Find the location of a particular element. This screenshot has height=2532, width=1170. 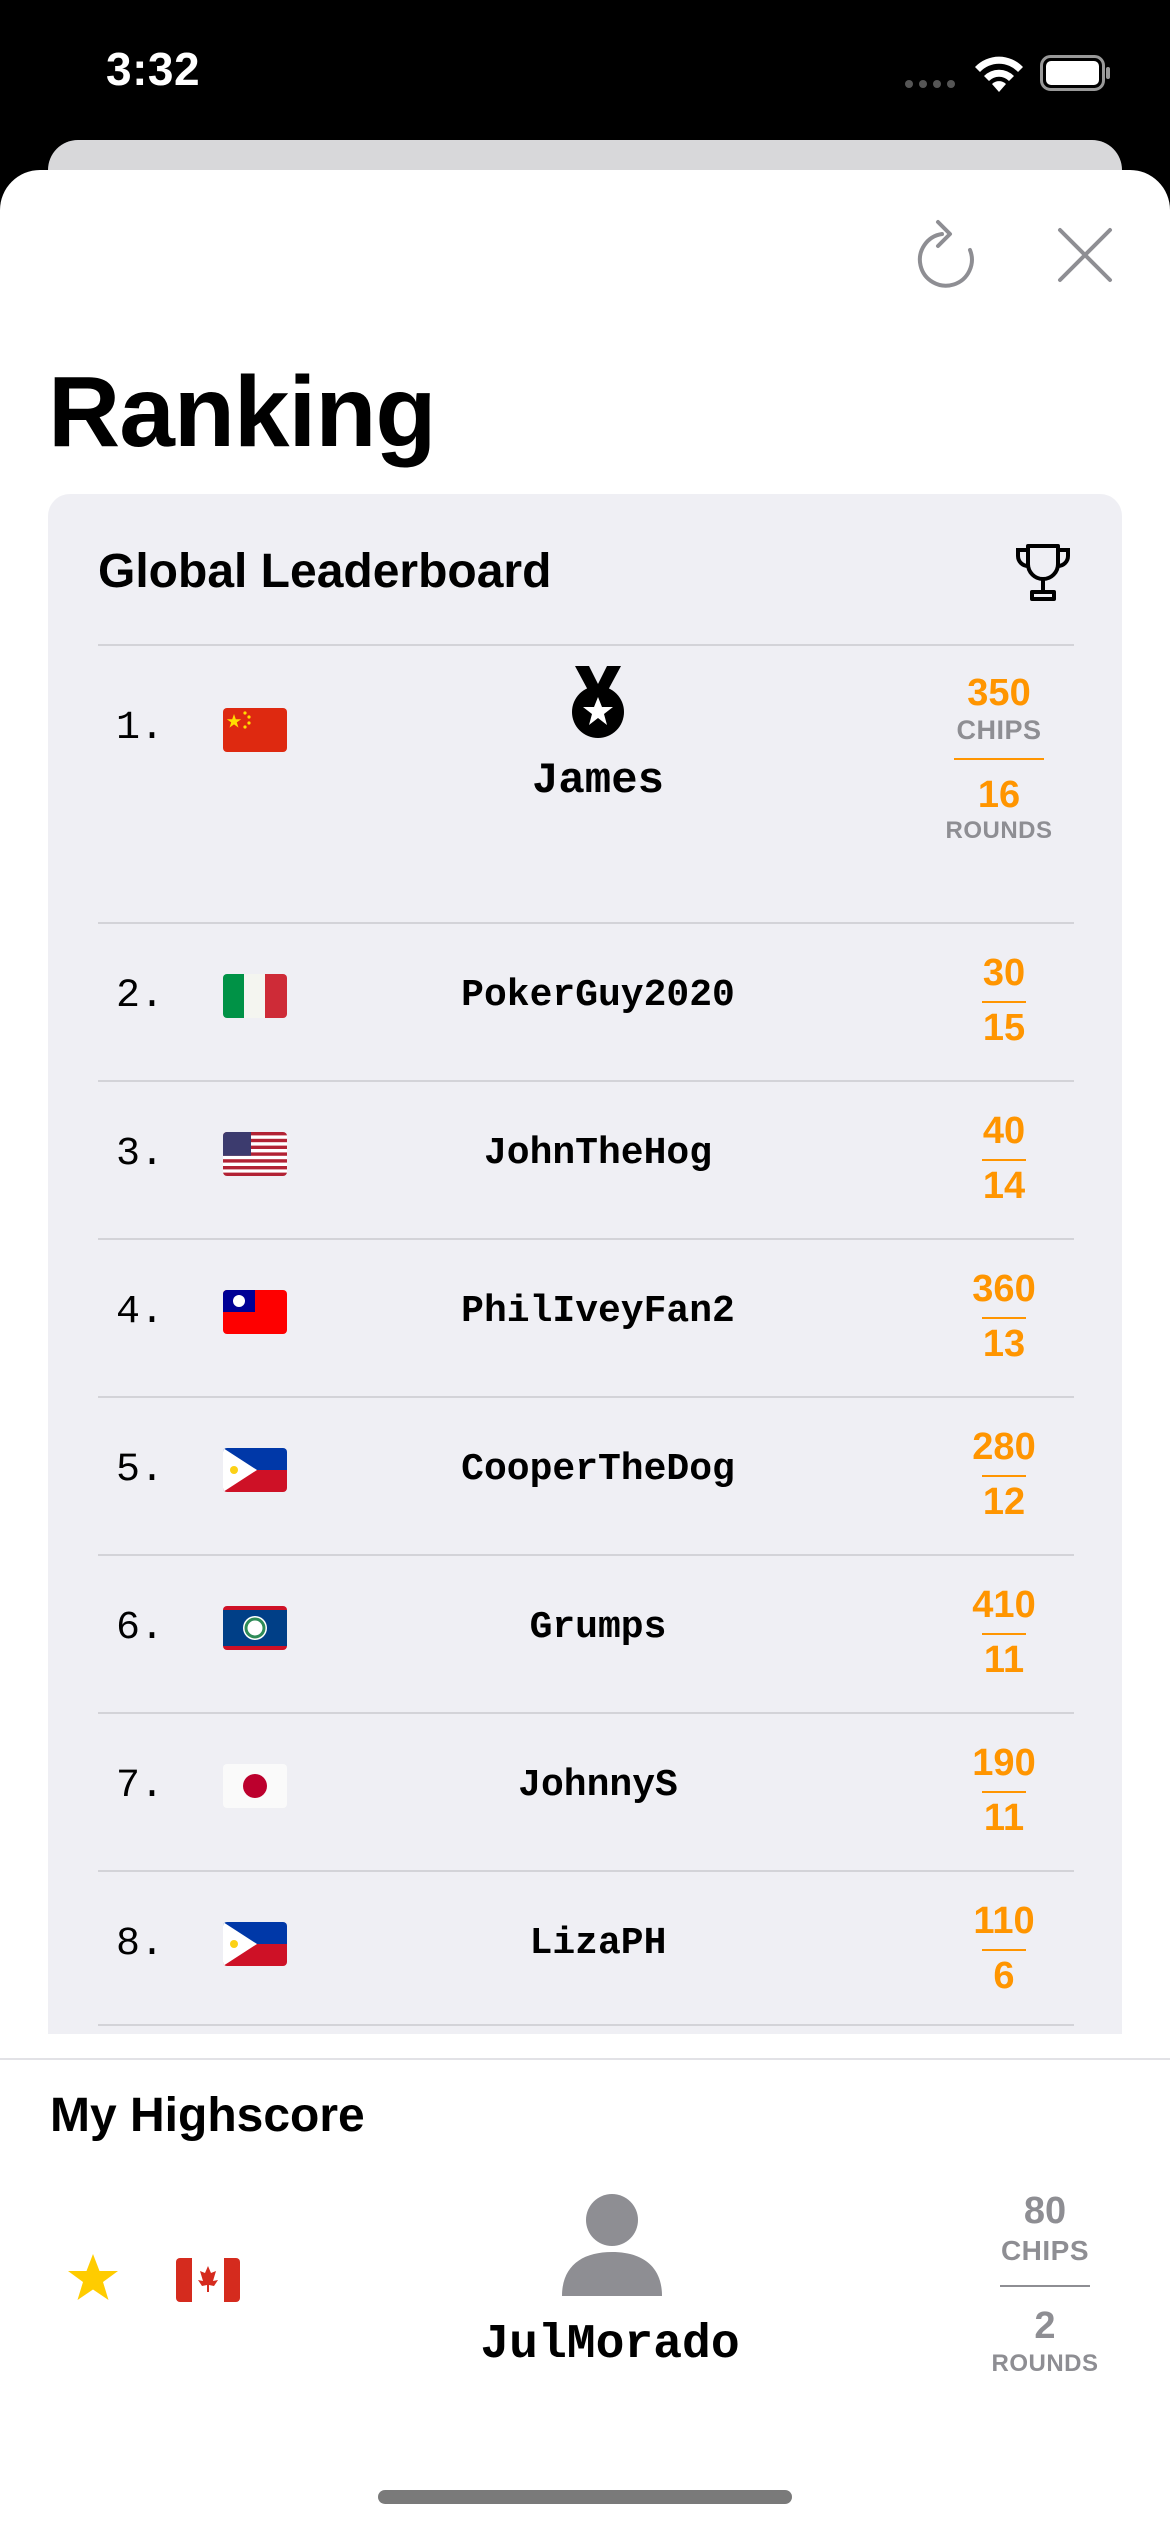

page-title: Ranking is located at coordinates (242, 412).